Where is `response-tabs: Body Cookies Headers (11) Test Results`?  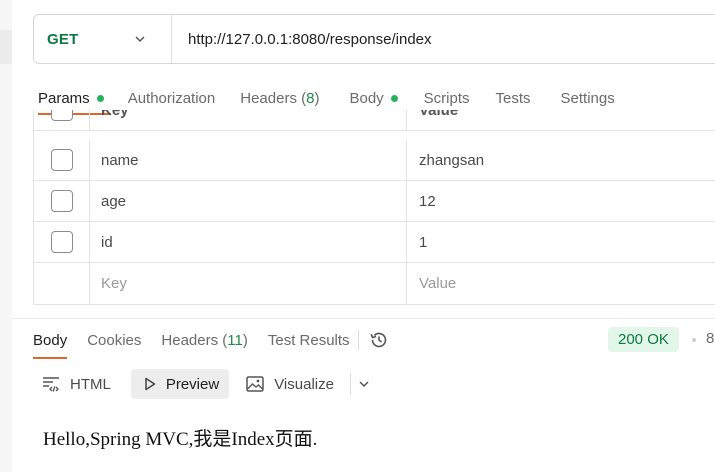 response-tabs: Body Cookies Headers (11) Test Results is located at coordinates (211, 342).